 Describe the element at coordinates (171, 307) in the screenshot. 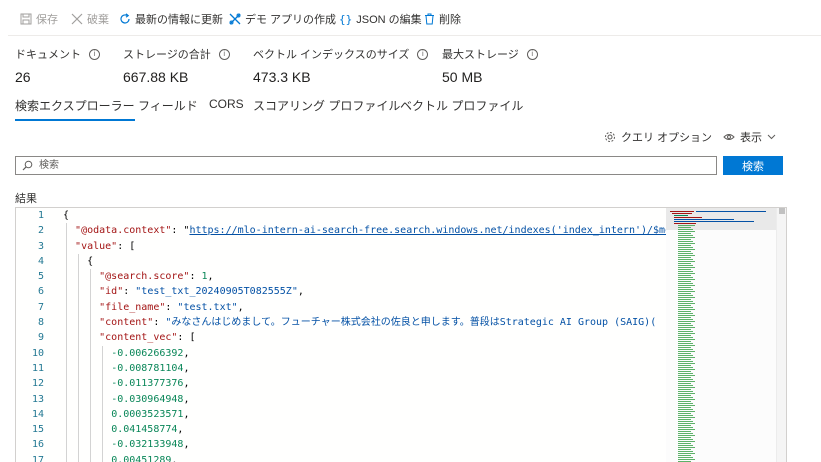

I see `line-content: "file_name": "test.txt",` at that location.